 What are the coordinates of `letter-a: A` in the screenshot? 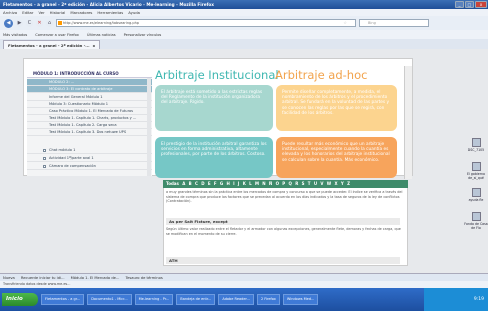 It's located at (183, 184).